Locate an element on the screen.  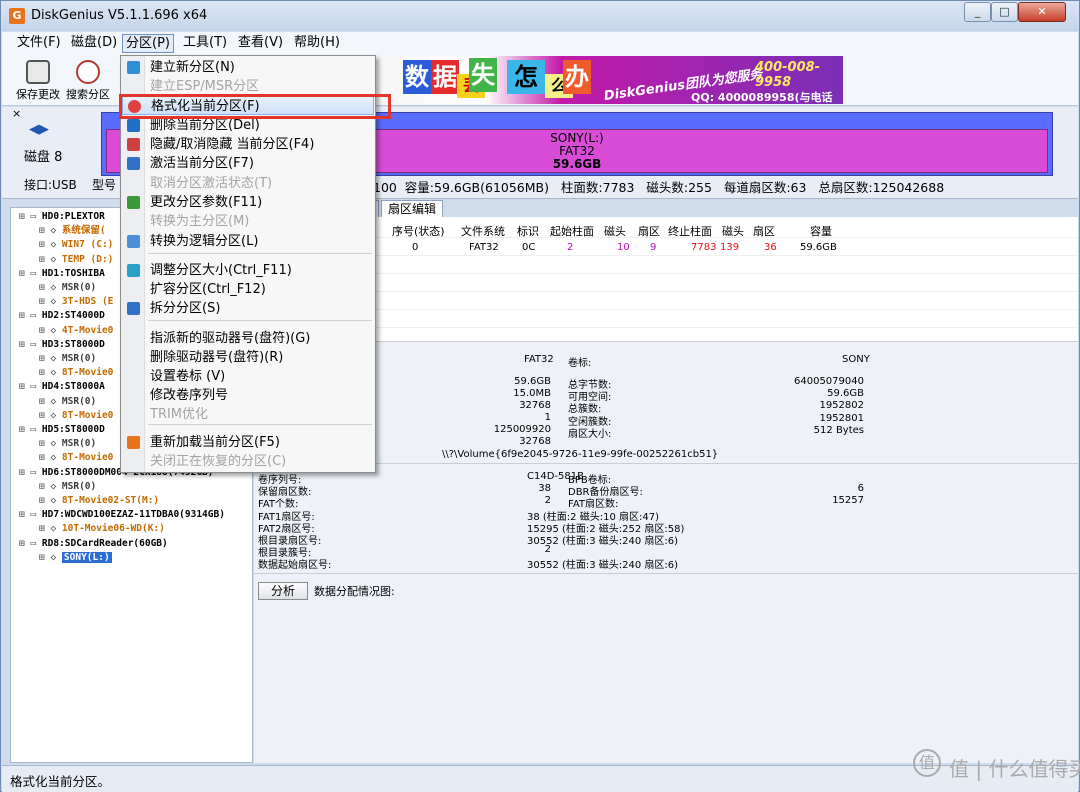
table-cell: 10 is located at coordinates (623, 247).